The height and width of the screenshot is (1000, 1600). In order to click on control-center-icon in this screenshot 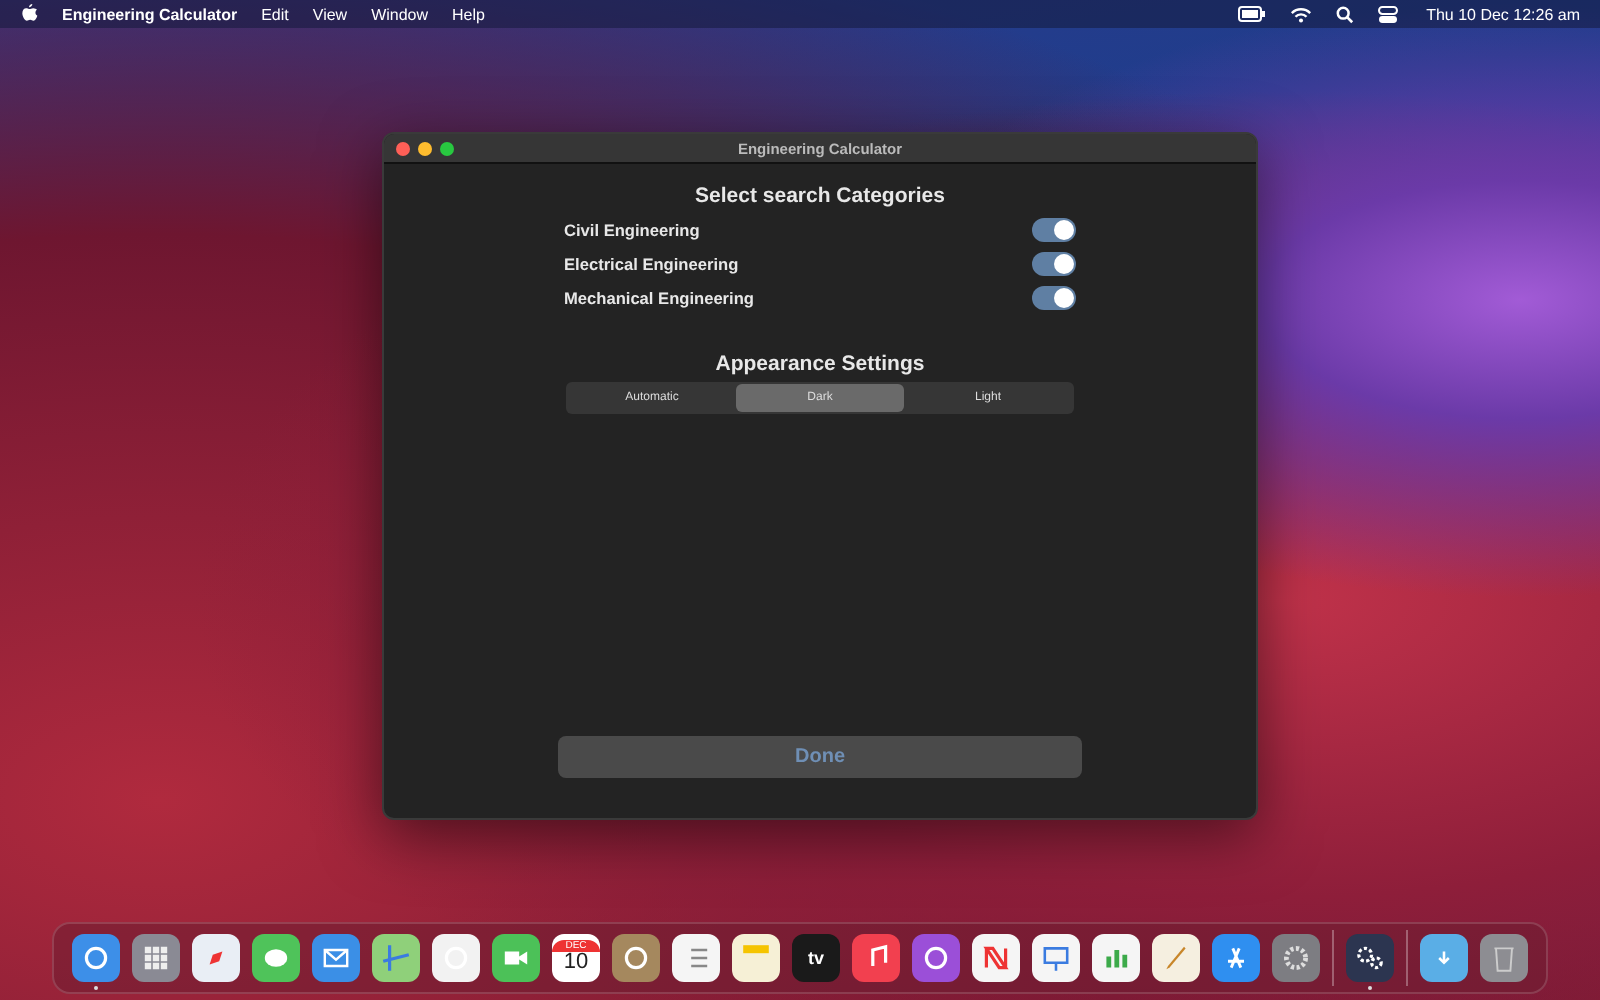, I will do `click(1388, 14)`.